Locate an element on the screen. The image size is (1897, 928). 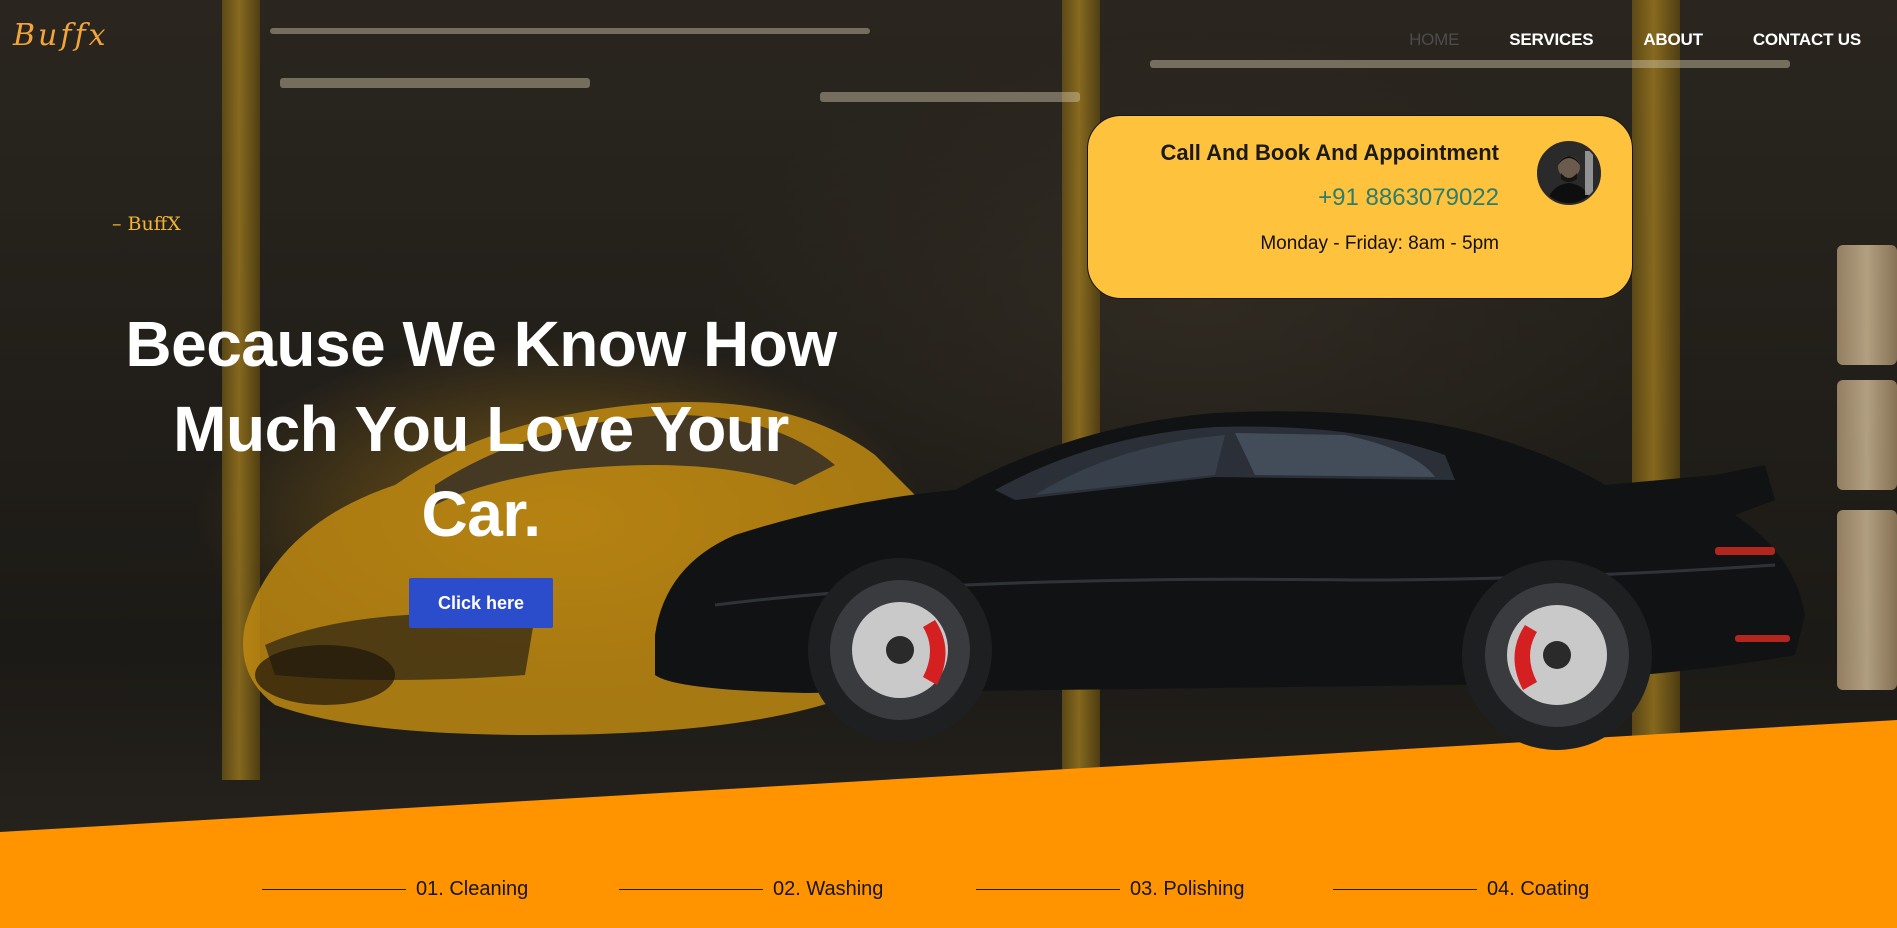
service-item-polishing: 03. Polishing is located at coordinates (1154, 889).